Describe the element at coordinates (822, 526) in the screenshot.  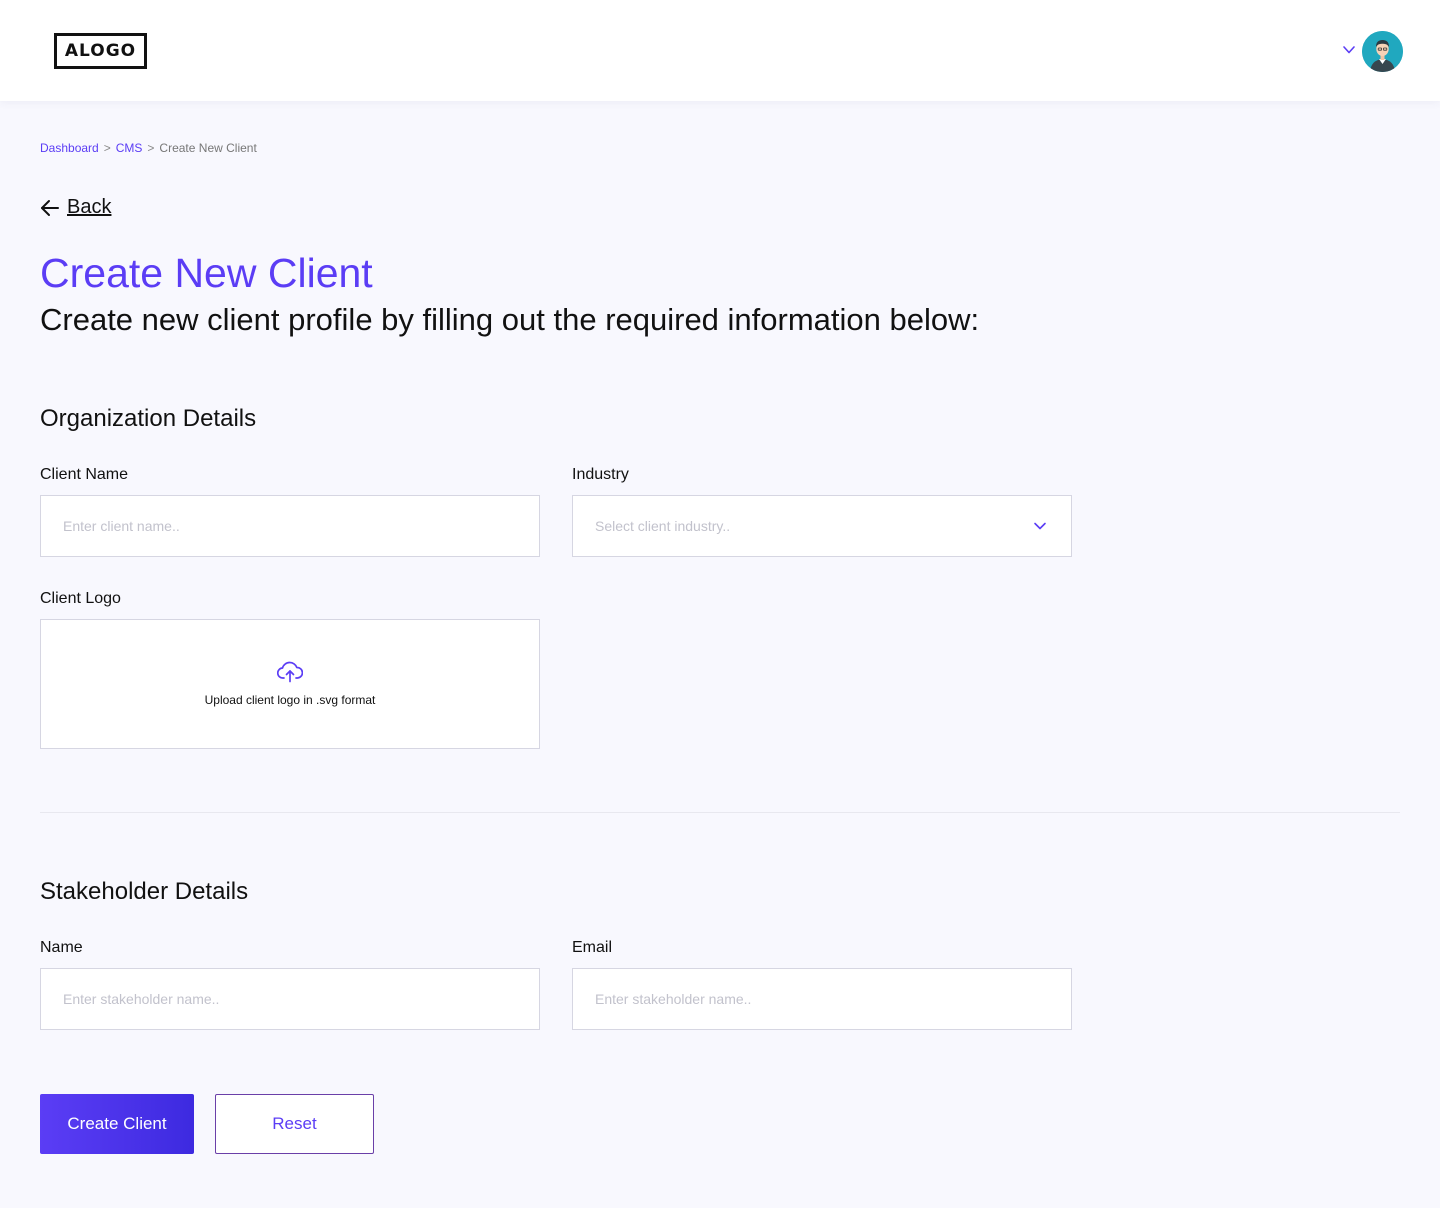
I see `industry-select: Select client industry..` at that location.